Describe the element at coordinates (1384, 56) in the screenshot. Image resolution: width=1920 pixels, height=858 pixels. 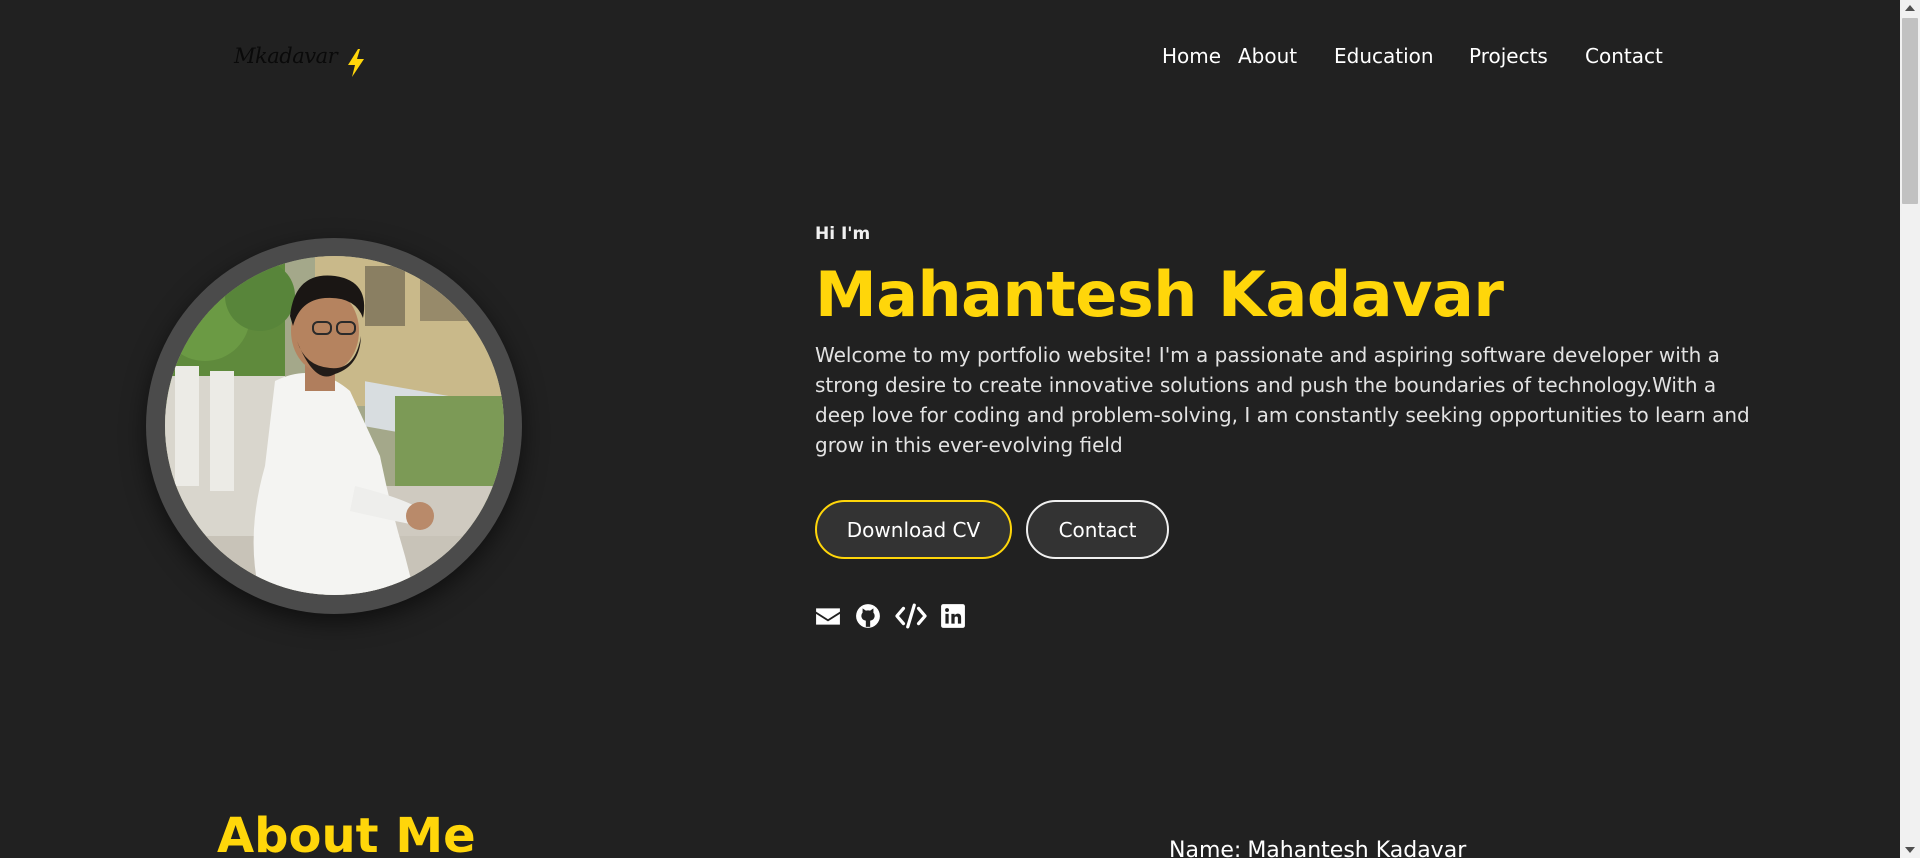
I see `nav-item-education: Education` at that location.